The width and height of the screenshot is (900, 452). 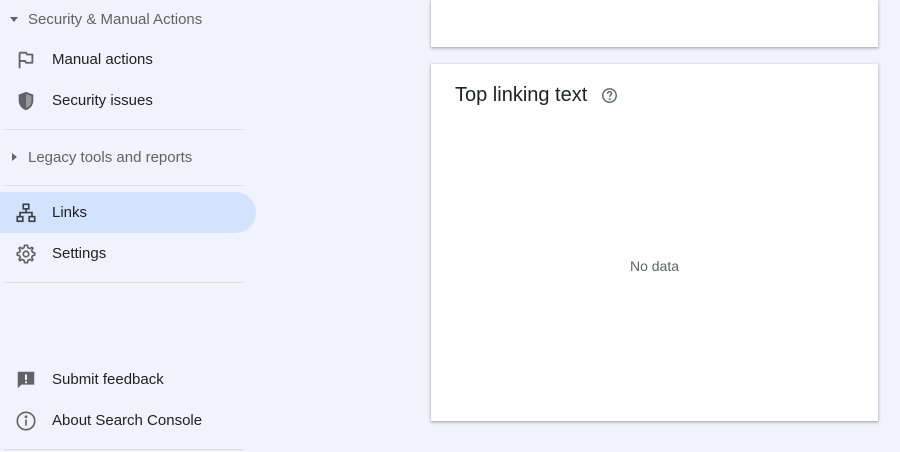 I want to click on gear-icon, so click(x=26, y=254).